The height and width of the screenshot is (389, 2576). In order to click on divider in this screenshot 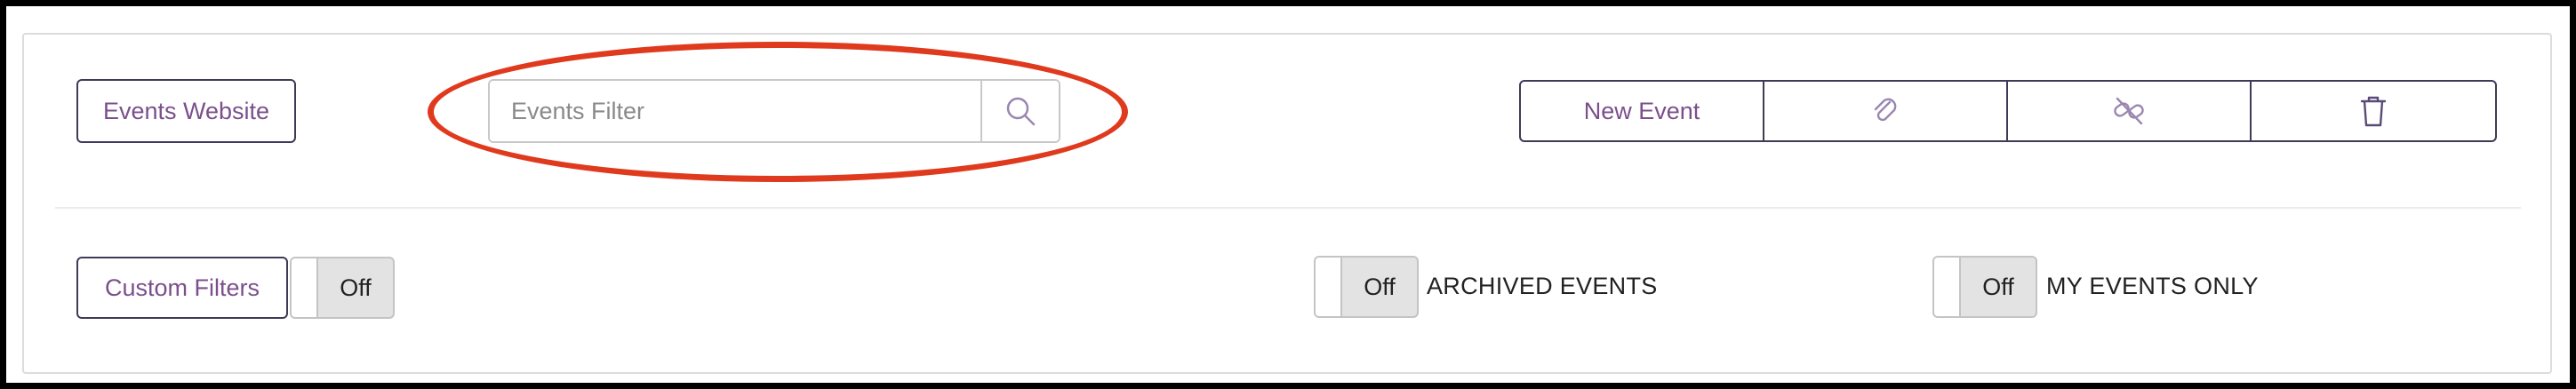, I will do `click(1288, 208)`.